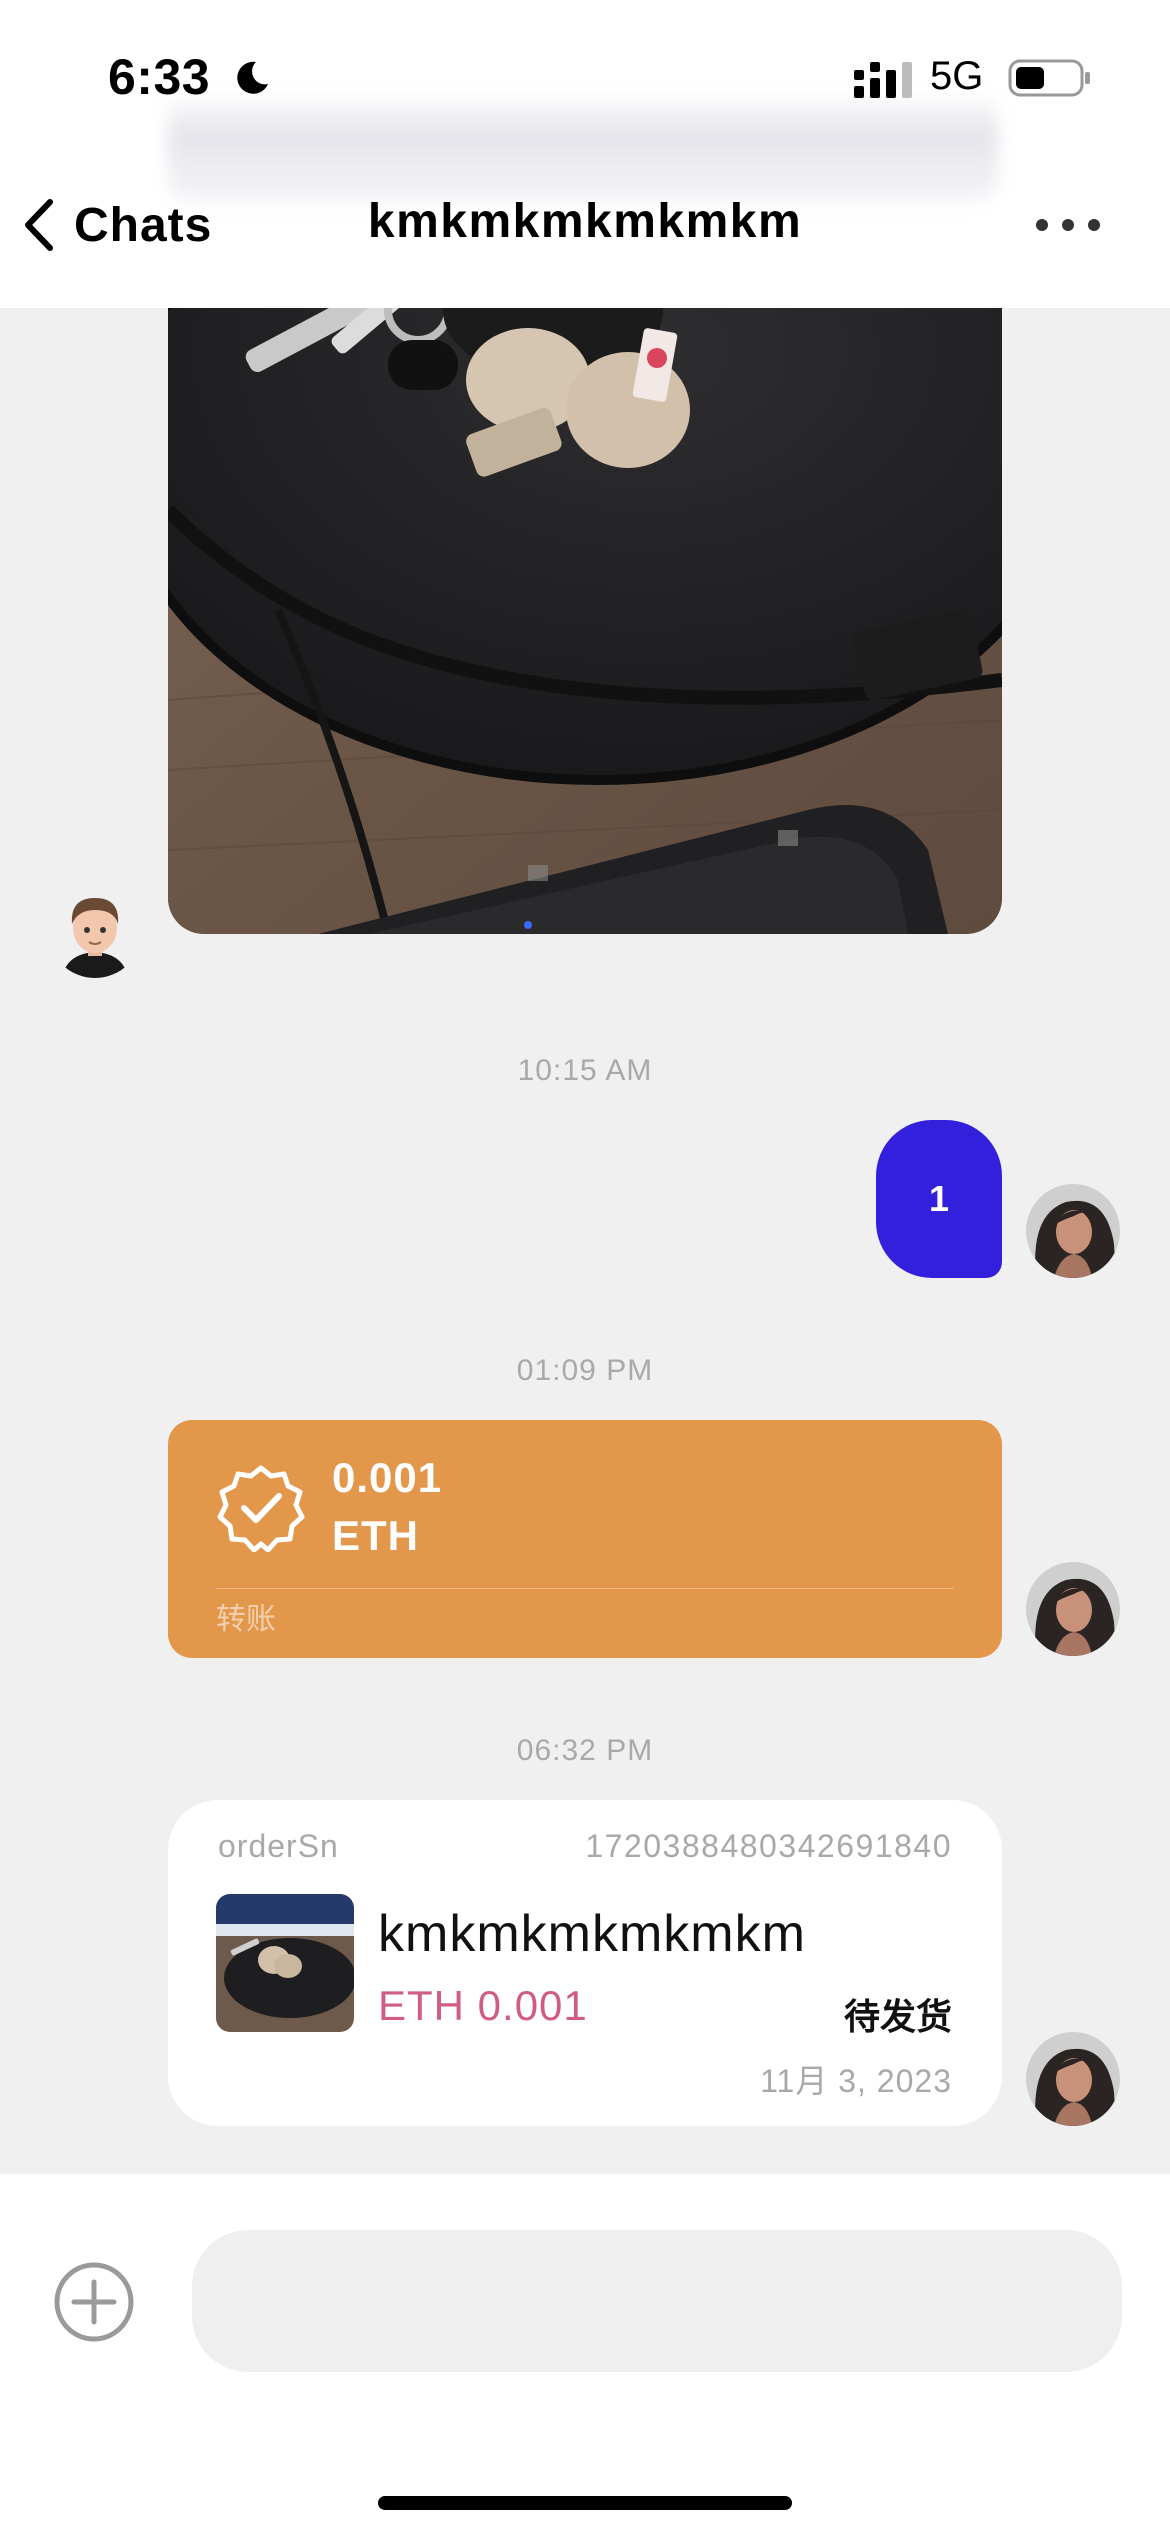  What do you see at coordinates (592, 1934) in the screenshot?
I see `order-product-name: kmkmkmkmkmkm` at bounding box center [592, 1934].